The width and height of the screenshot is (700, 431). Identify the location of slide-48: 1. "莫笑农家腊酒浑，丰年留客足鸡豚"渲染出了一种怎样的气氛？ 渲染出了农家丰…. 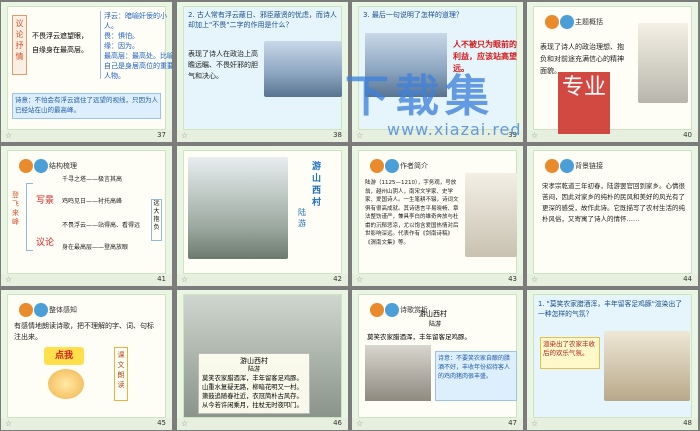
(612, 360).